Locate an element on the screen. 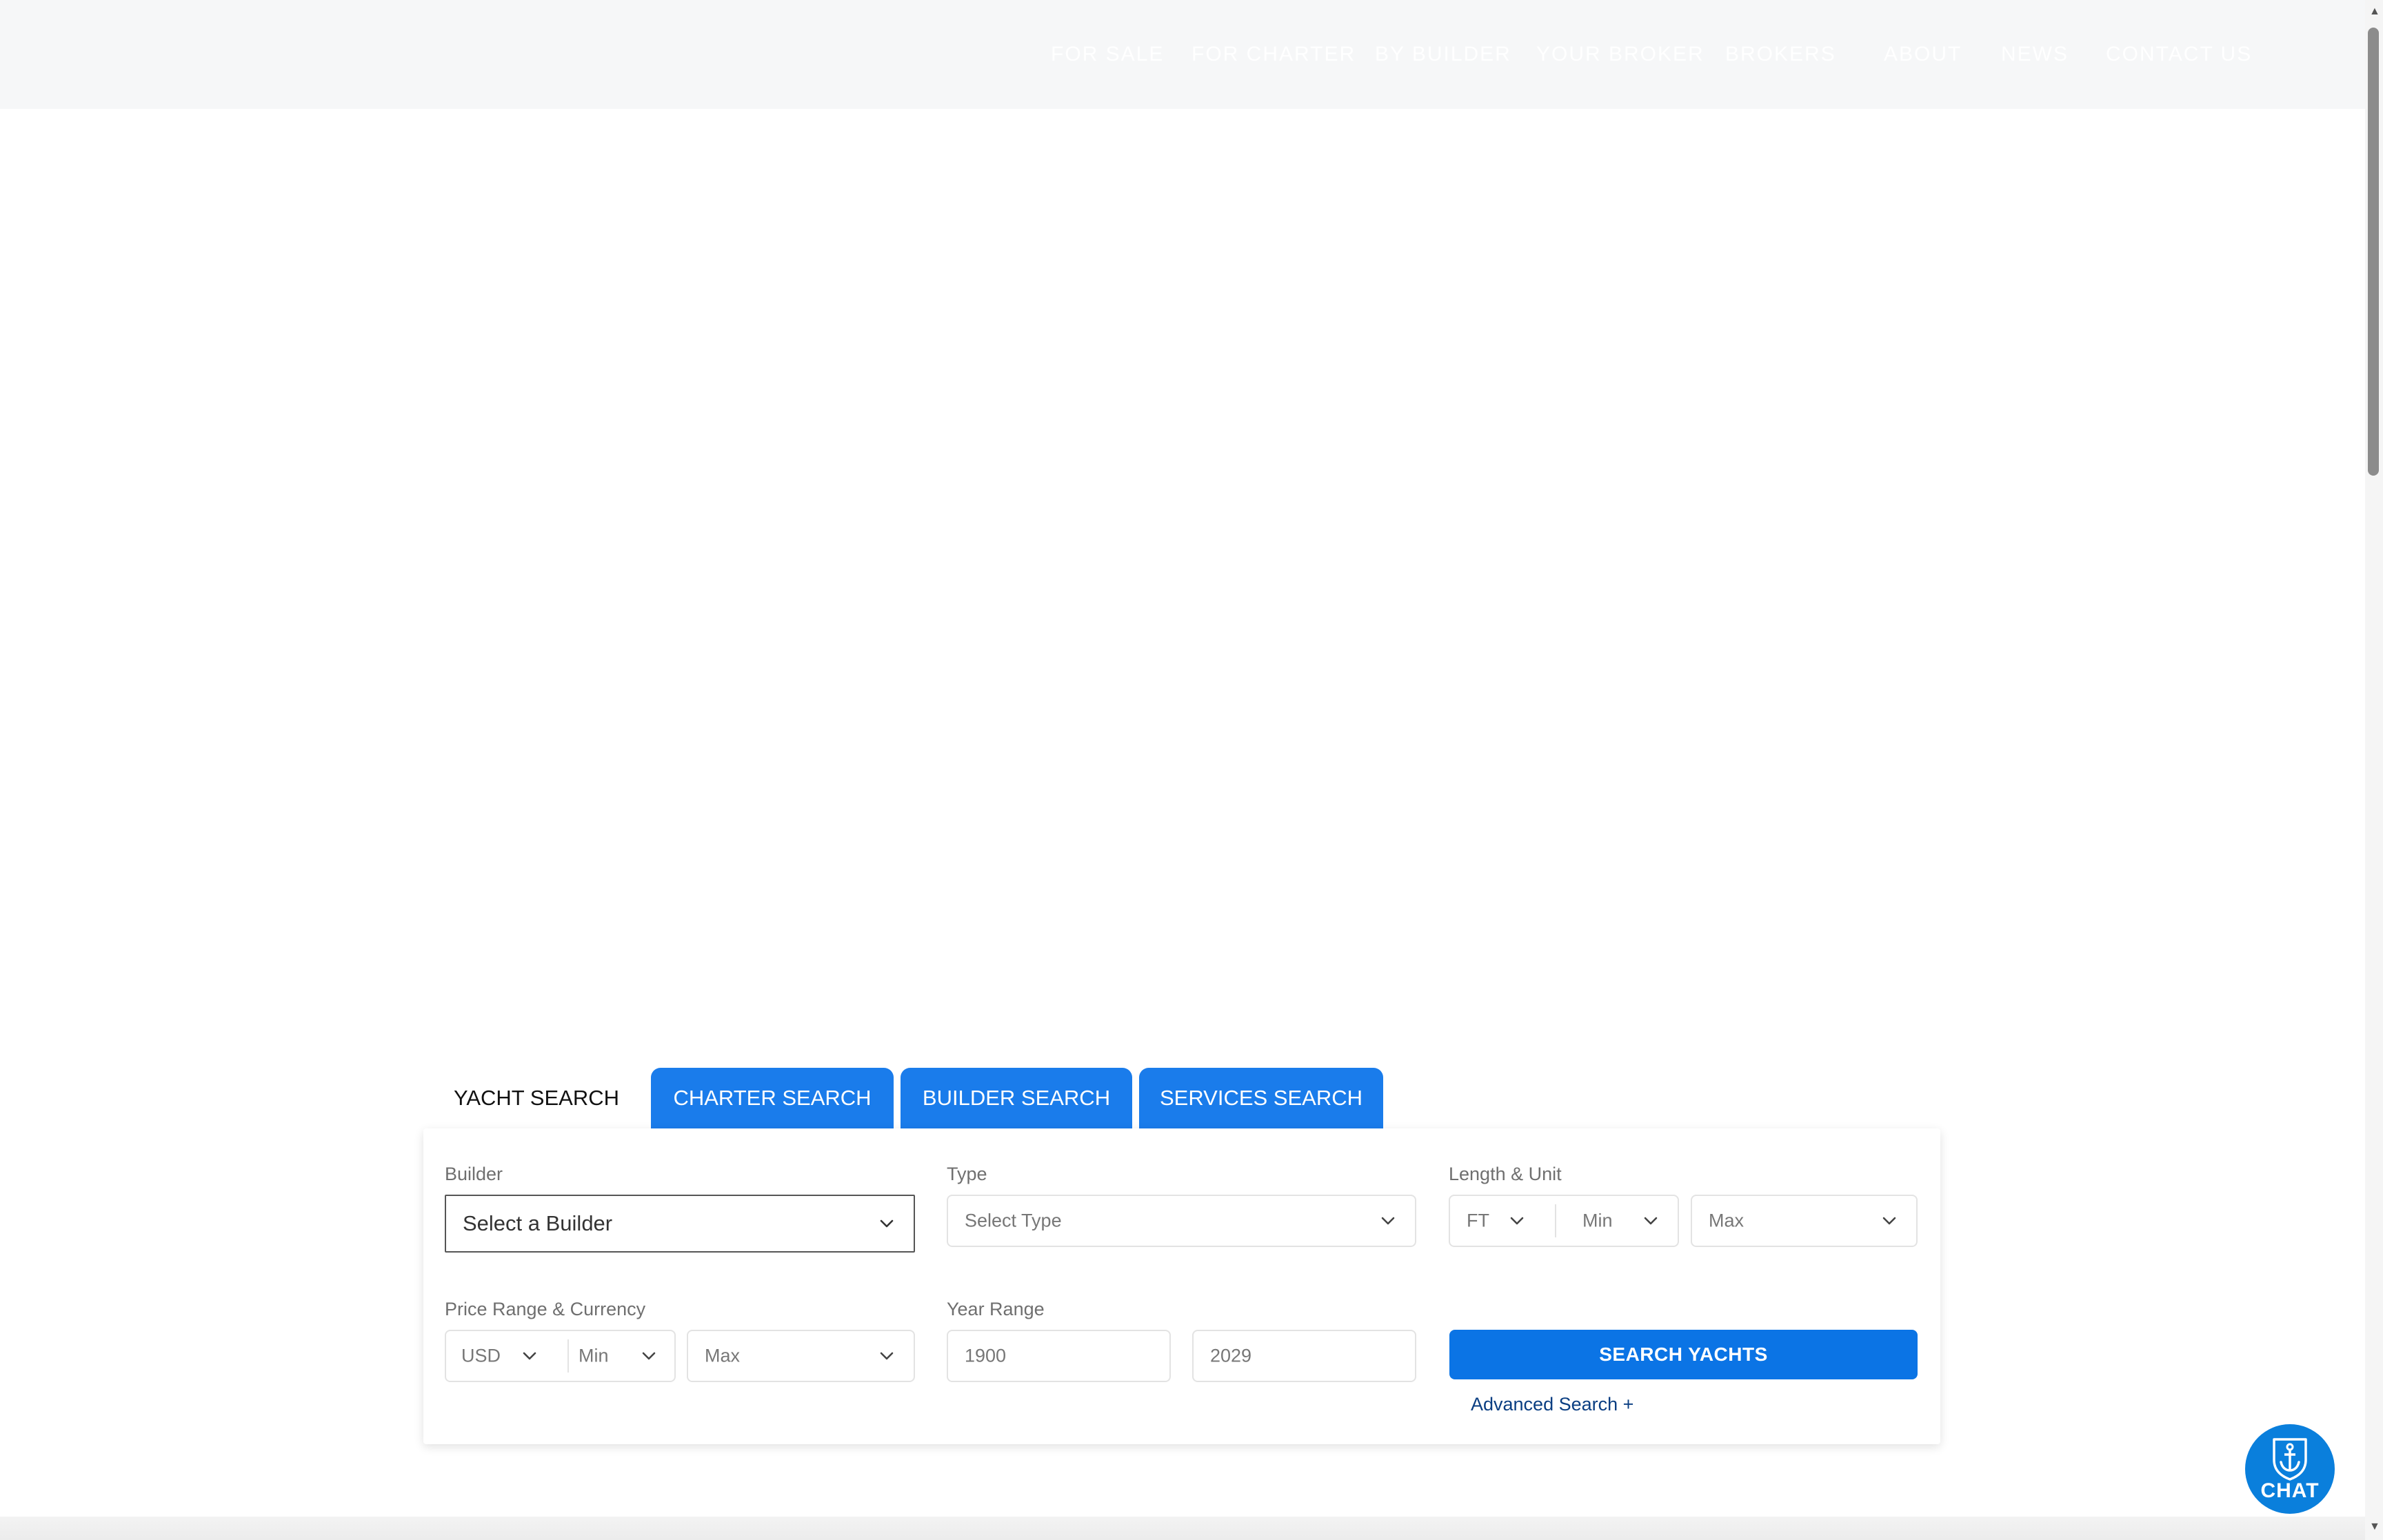 This screenshot has height=1540, width=2383. type-select-value: Select Type is located at coordinates (1013, 1221).